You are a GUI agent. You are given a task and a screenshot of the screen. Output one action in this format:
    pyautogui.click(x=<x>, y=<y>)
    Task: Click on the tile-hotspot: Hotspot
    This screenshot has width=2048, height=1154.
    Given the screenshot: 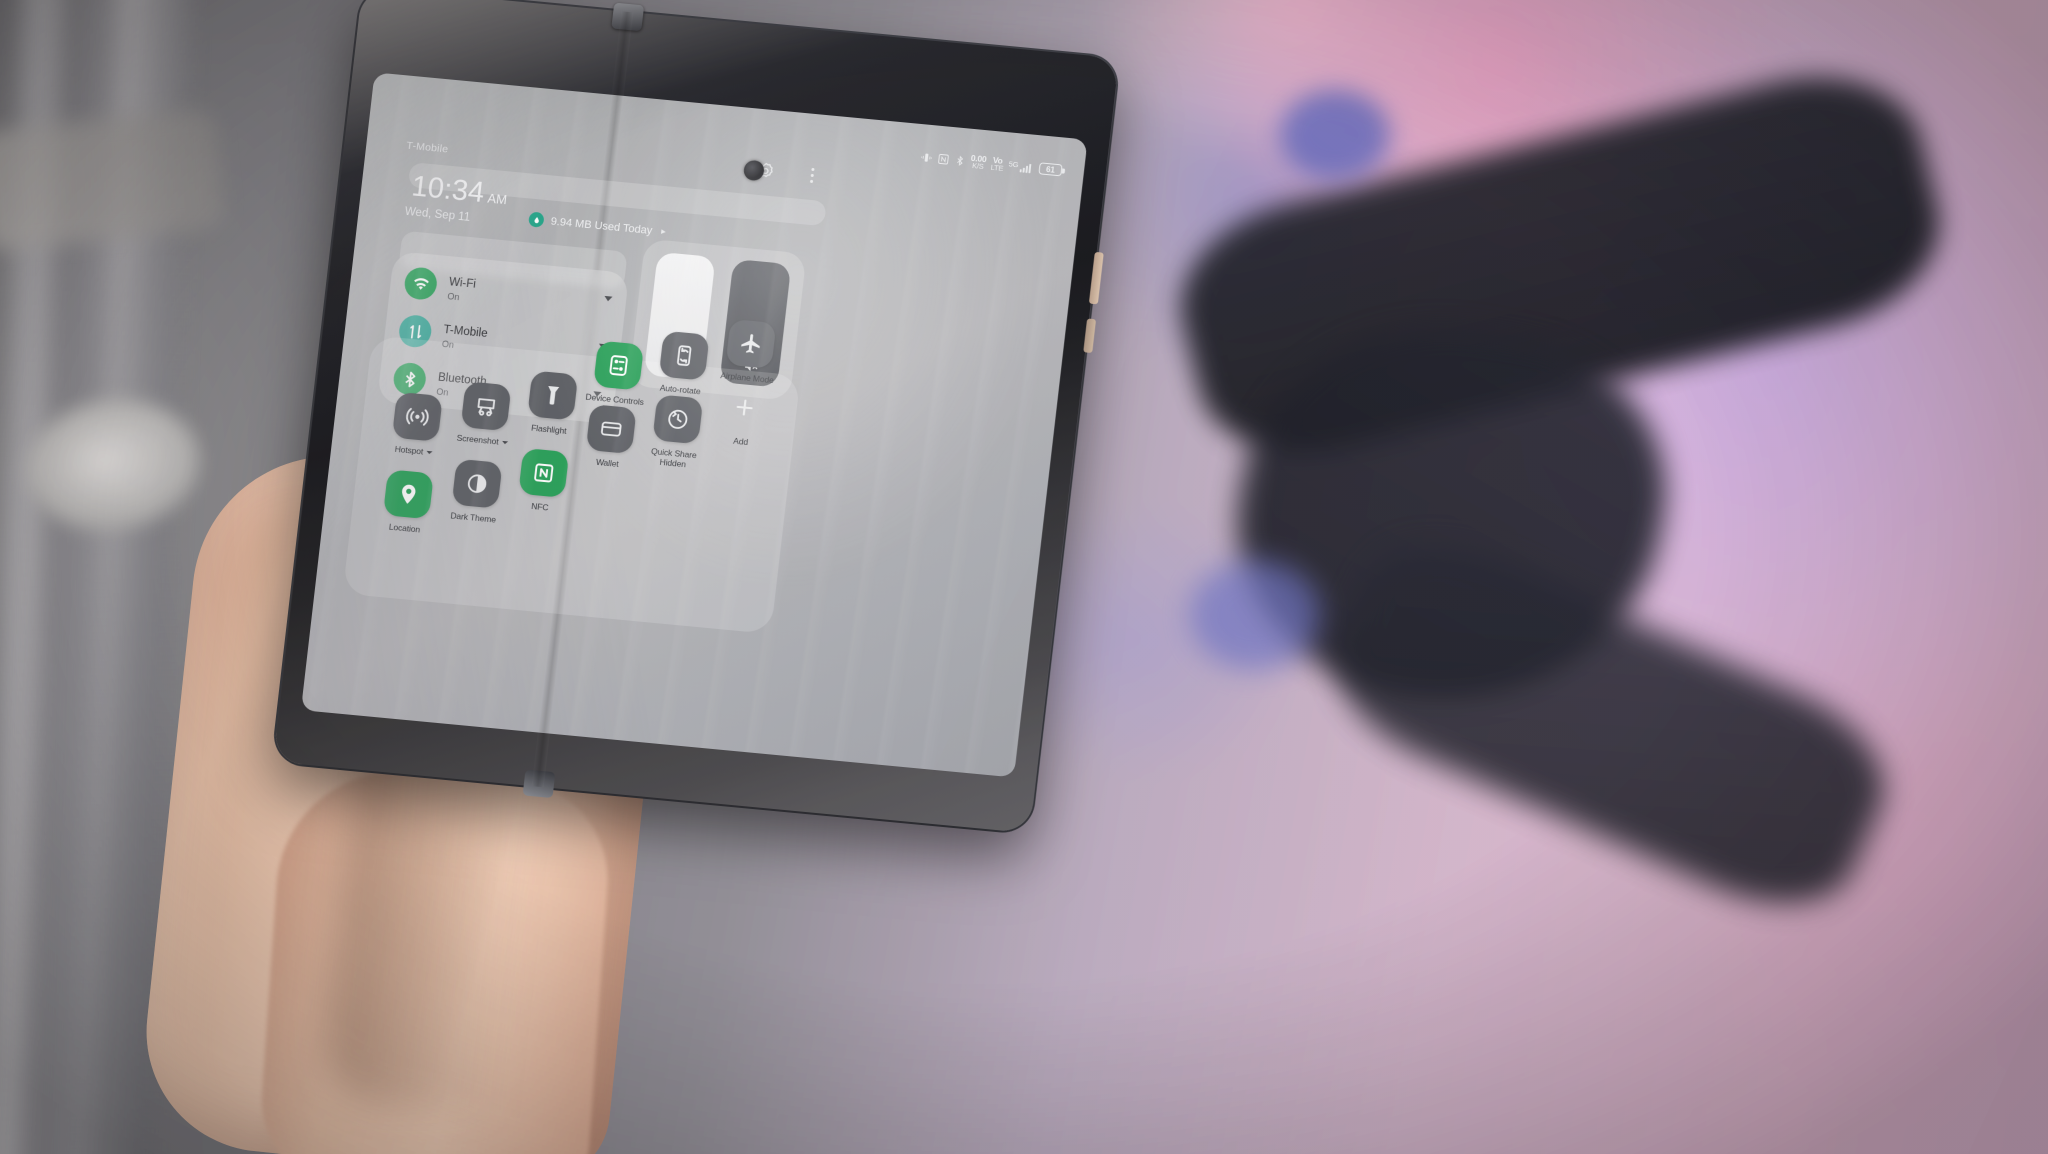 What is the action you would take?
    pyautogui.click(x=416, y=425)
    